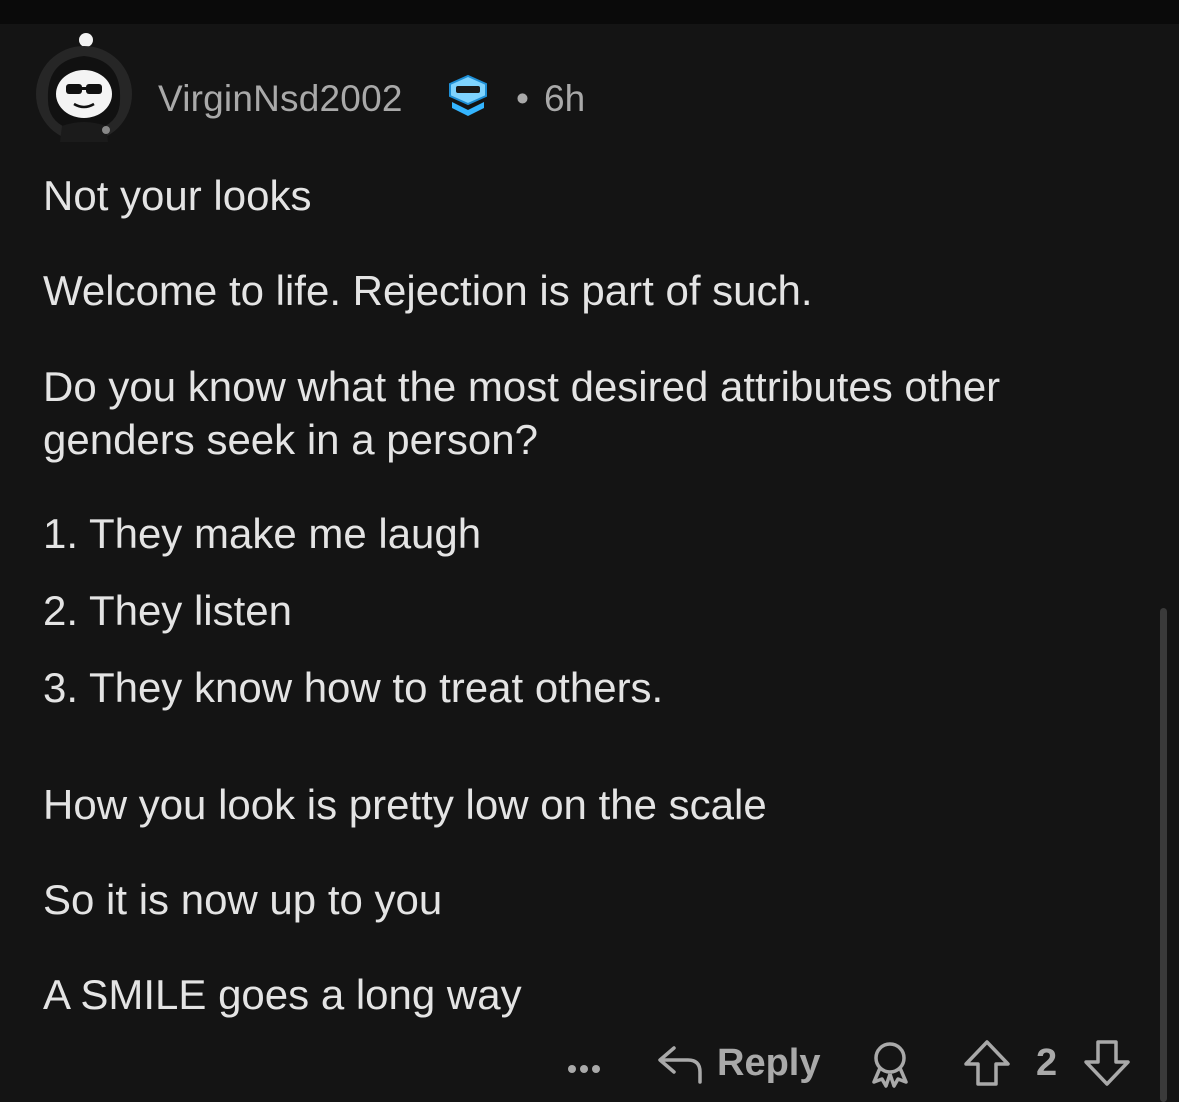 This screenshot has height=1102, width=1179. I want to click on comment-paragraph: Not your looks, so click(177, 195).